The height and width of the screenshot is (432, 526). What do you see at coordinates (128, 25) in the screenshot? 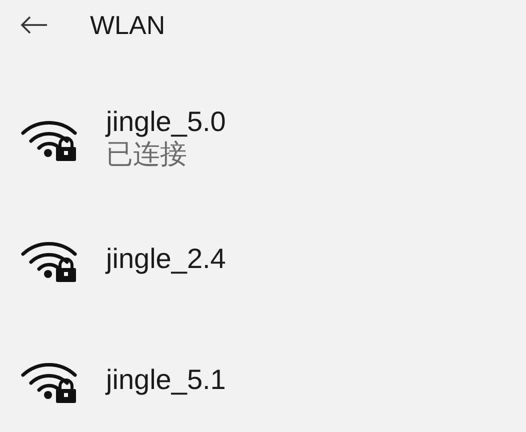
I see `page-title: WLAN` at bounding box center [128, 25].